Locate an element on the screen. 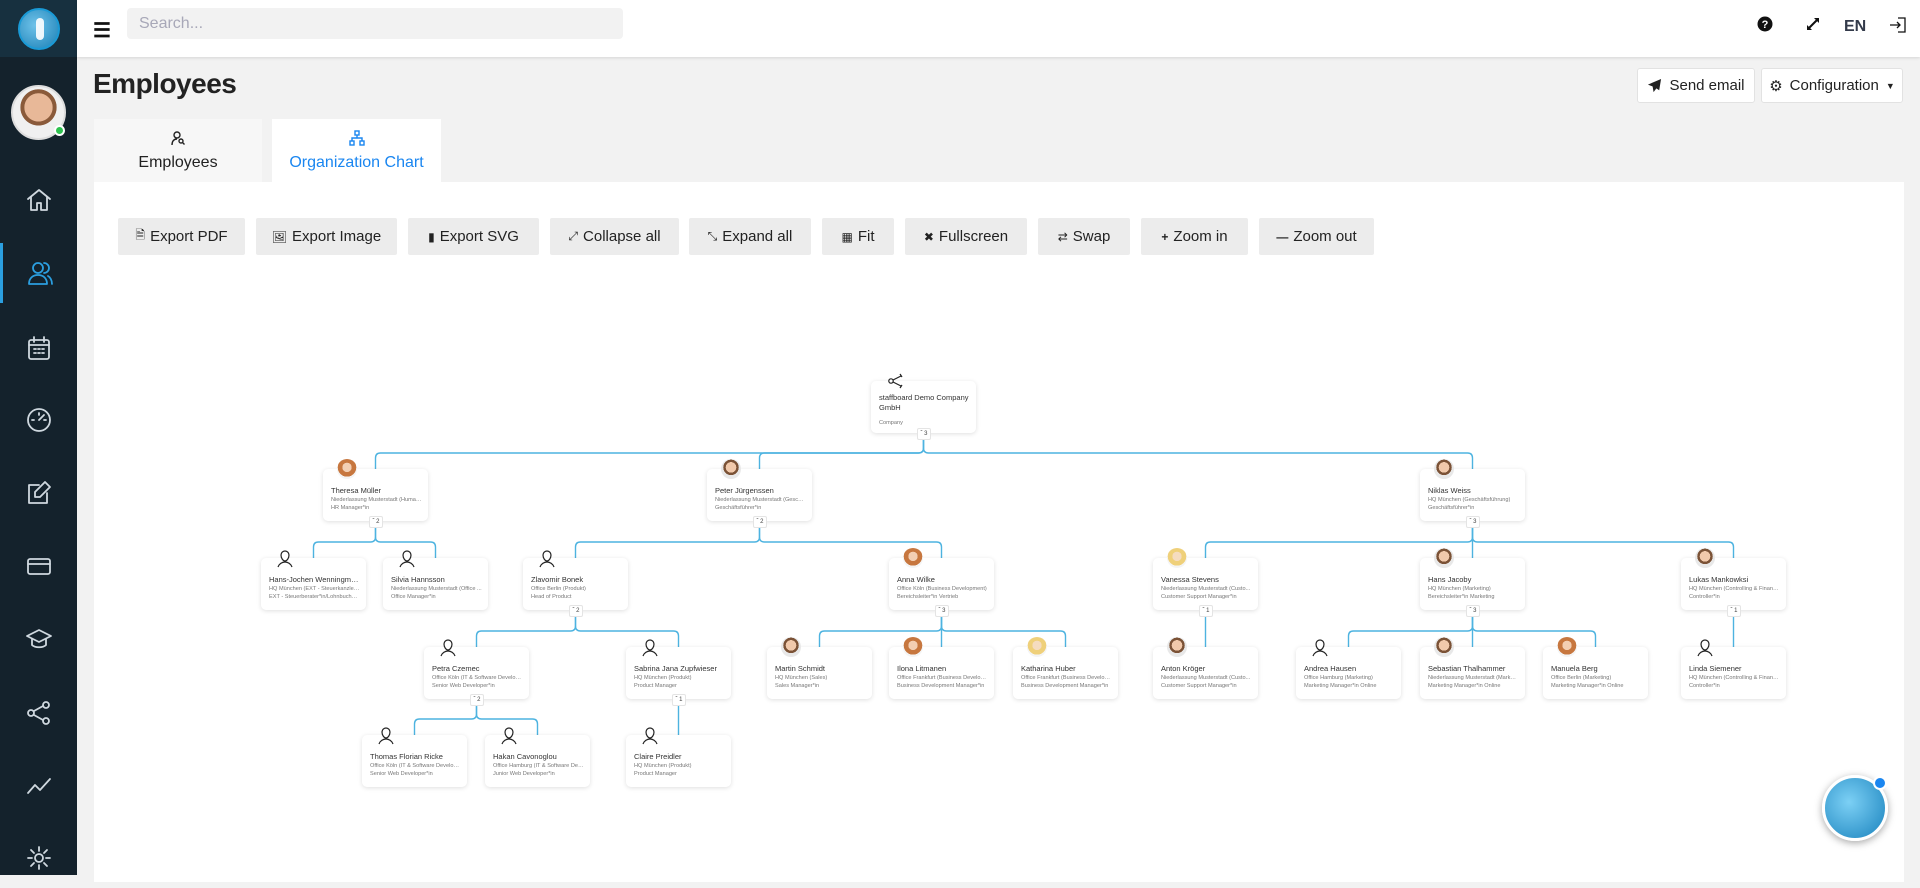 The image size is (1920, 888). plus-icon: + is located at coordinates (1165, 236).